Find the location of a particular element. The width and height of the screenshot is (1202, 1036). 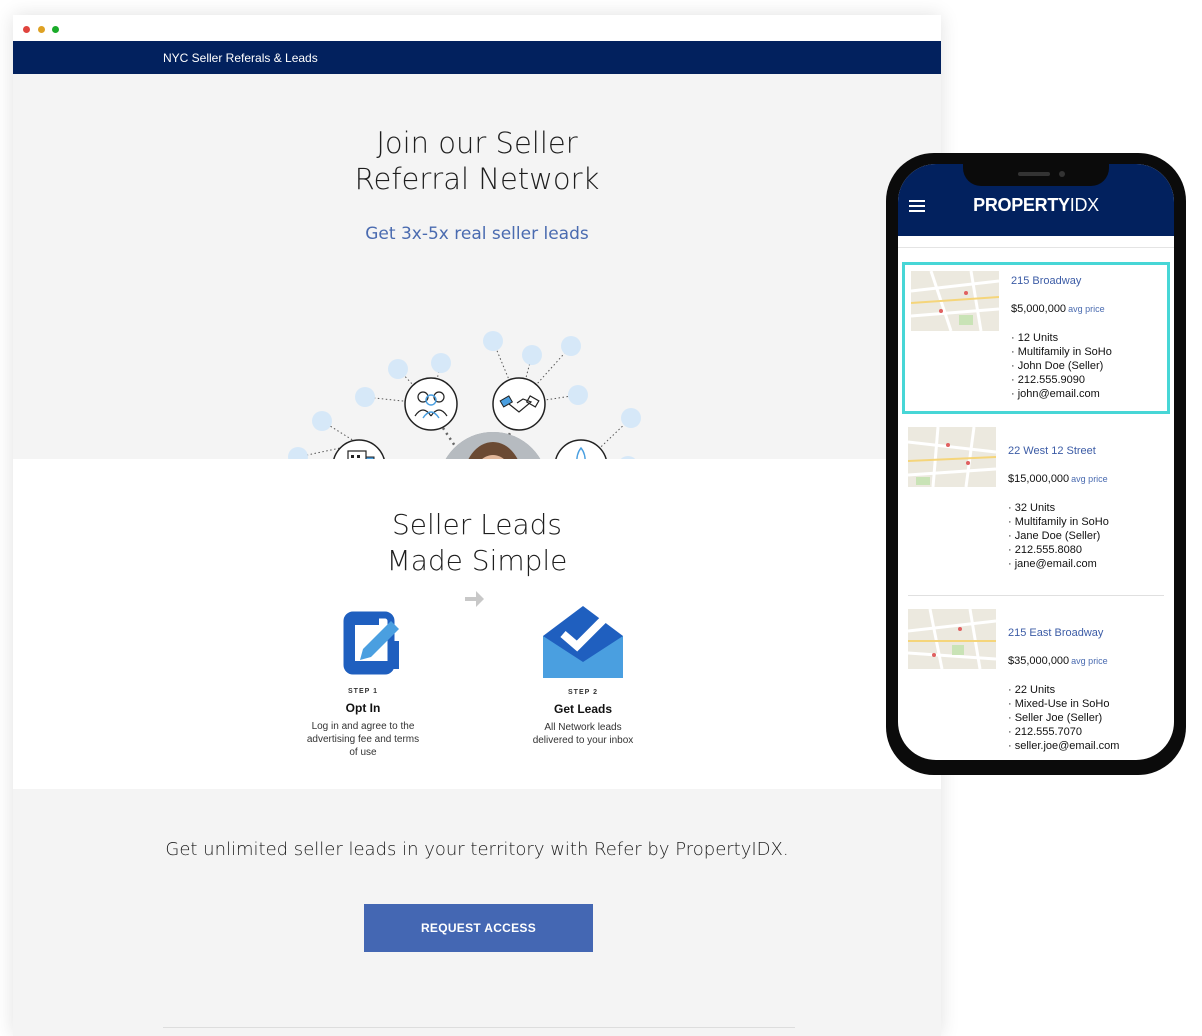

people-icon is located at coordinates (431, 404).